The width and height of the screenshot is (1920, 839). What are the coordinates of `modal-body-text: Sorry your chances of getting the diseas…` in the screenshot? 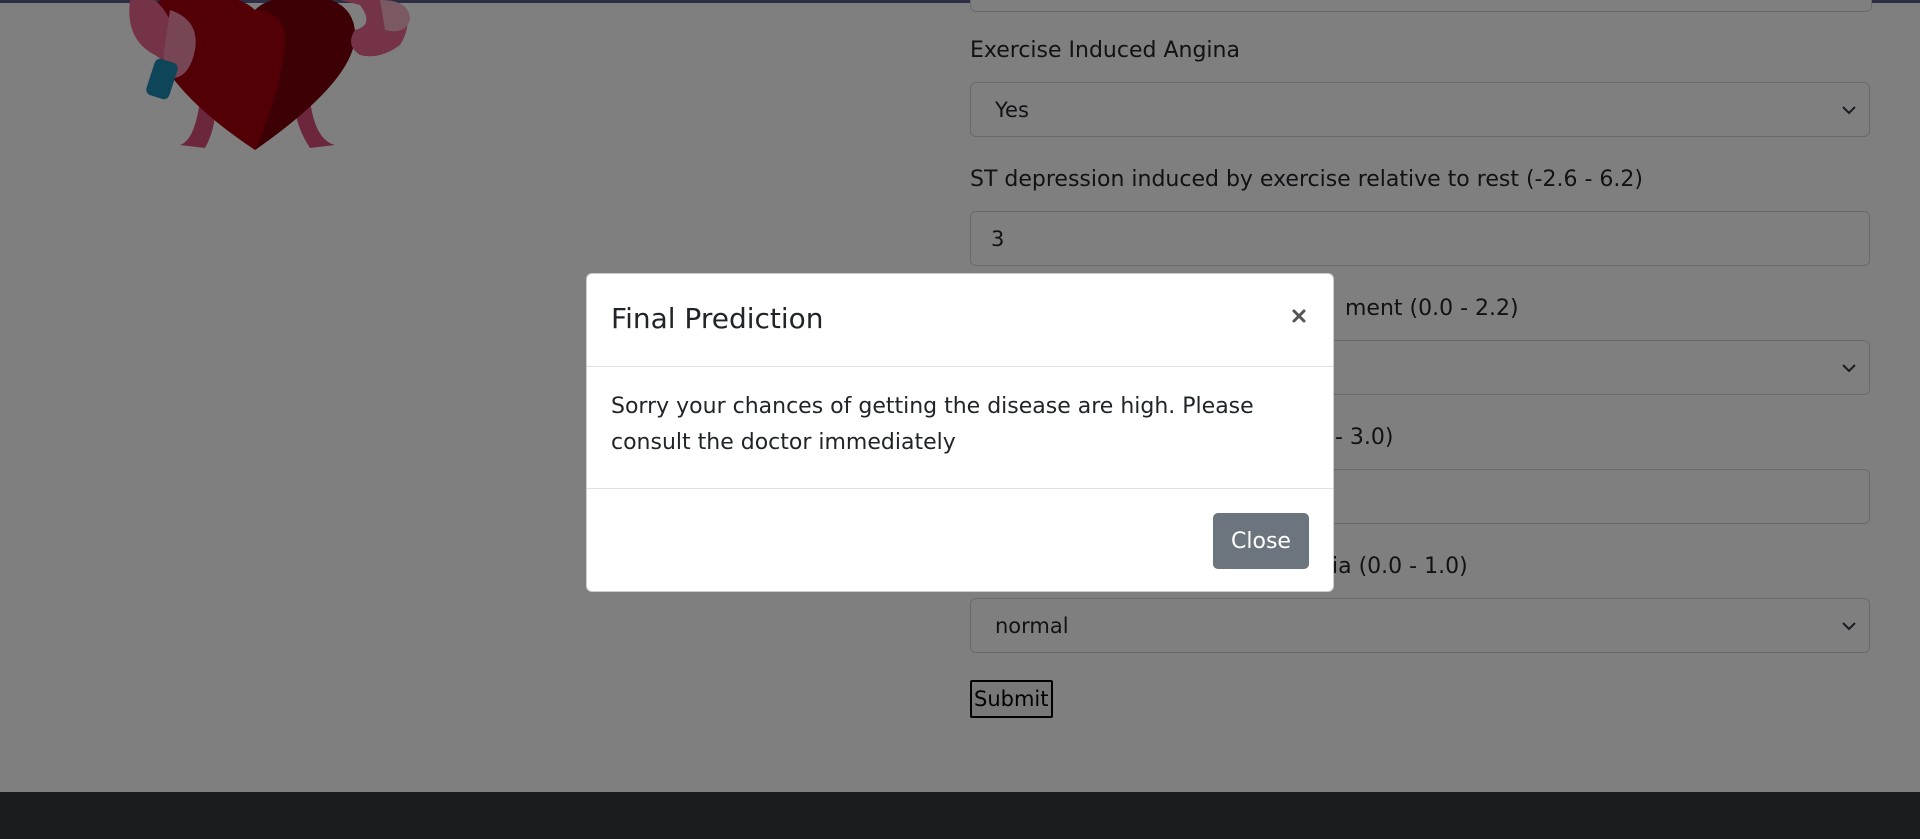 It's located at (932, 424).